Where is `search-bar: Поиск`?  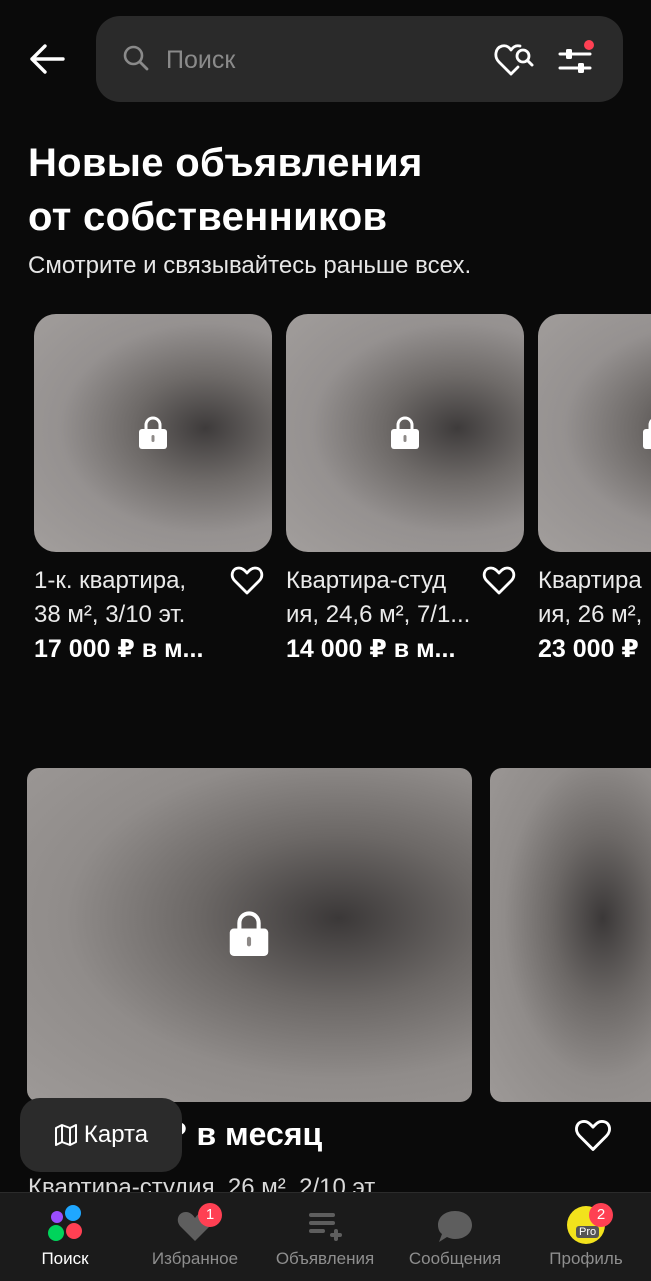 search-bar: Поиск is located at coordinates (359, 59).